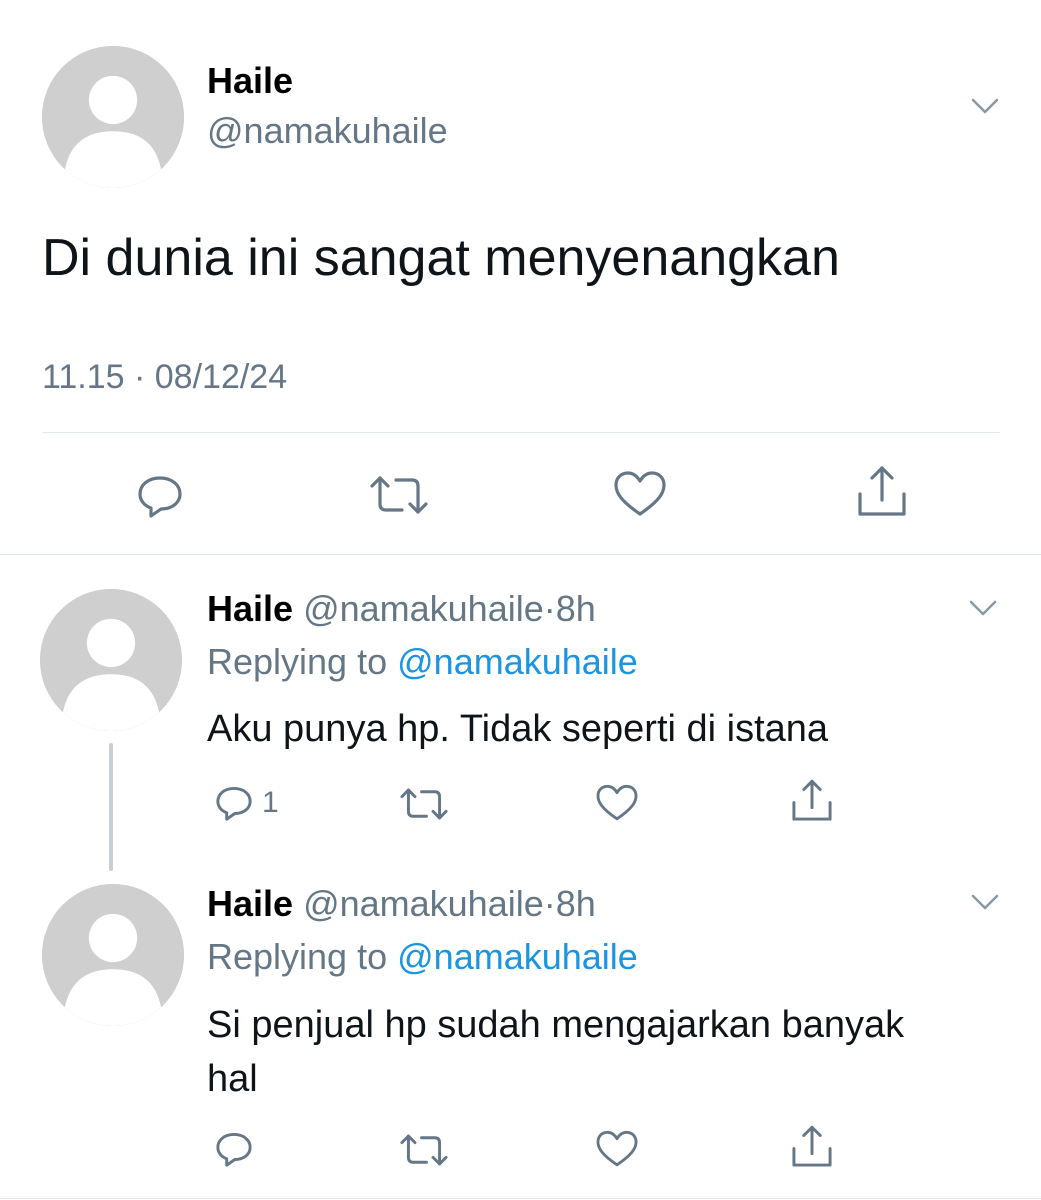  I want to click on reply-text: Aku punya hp. Tidak seperti di istana, so click(518, 729).